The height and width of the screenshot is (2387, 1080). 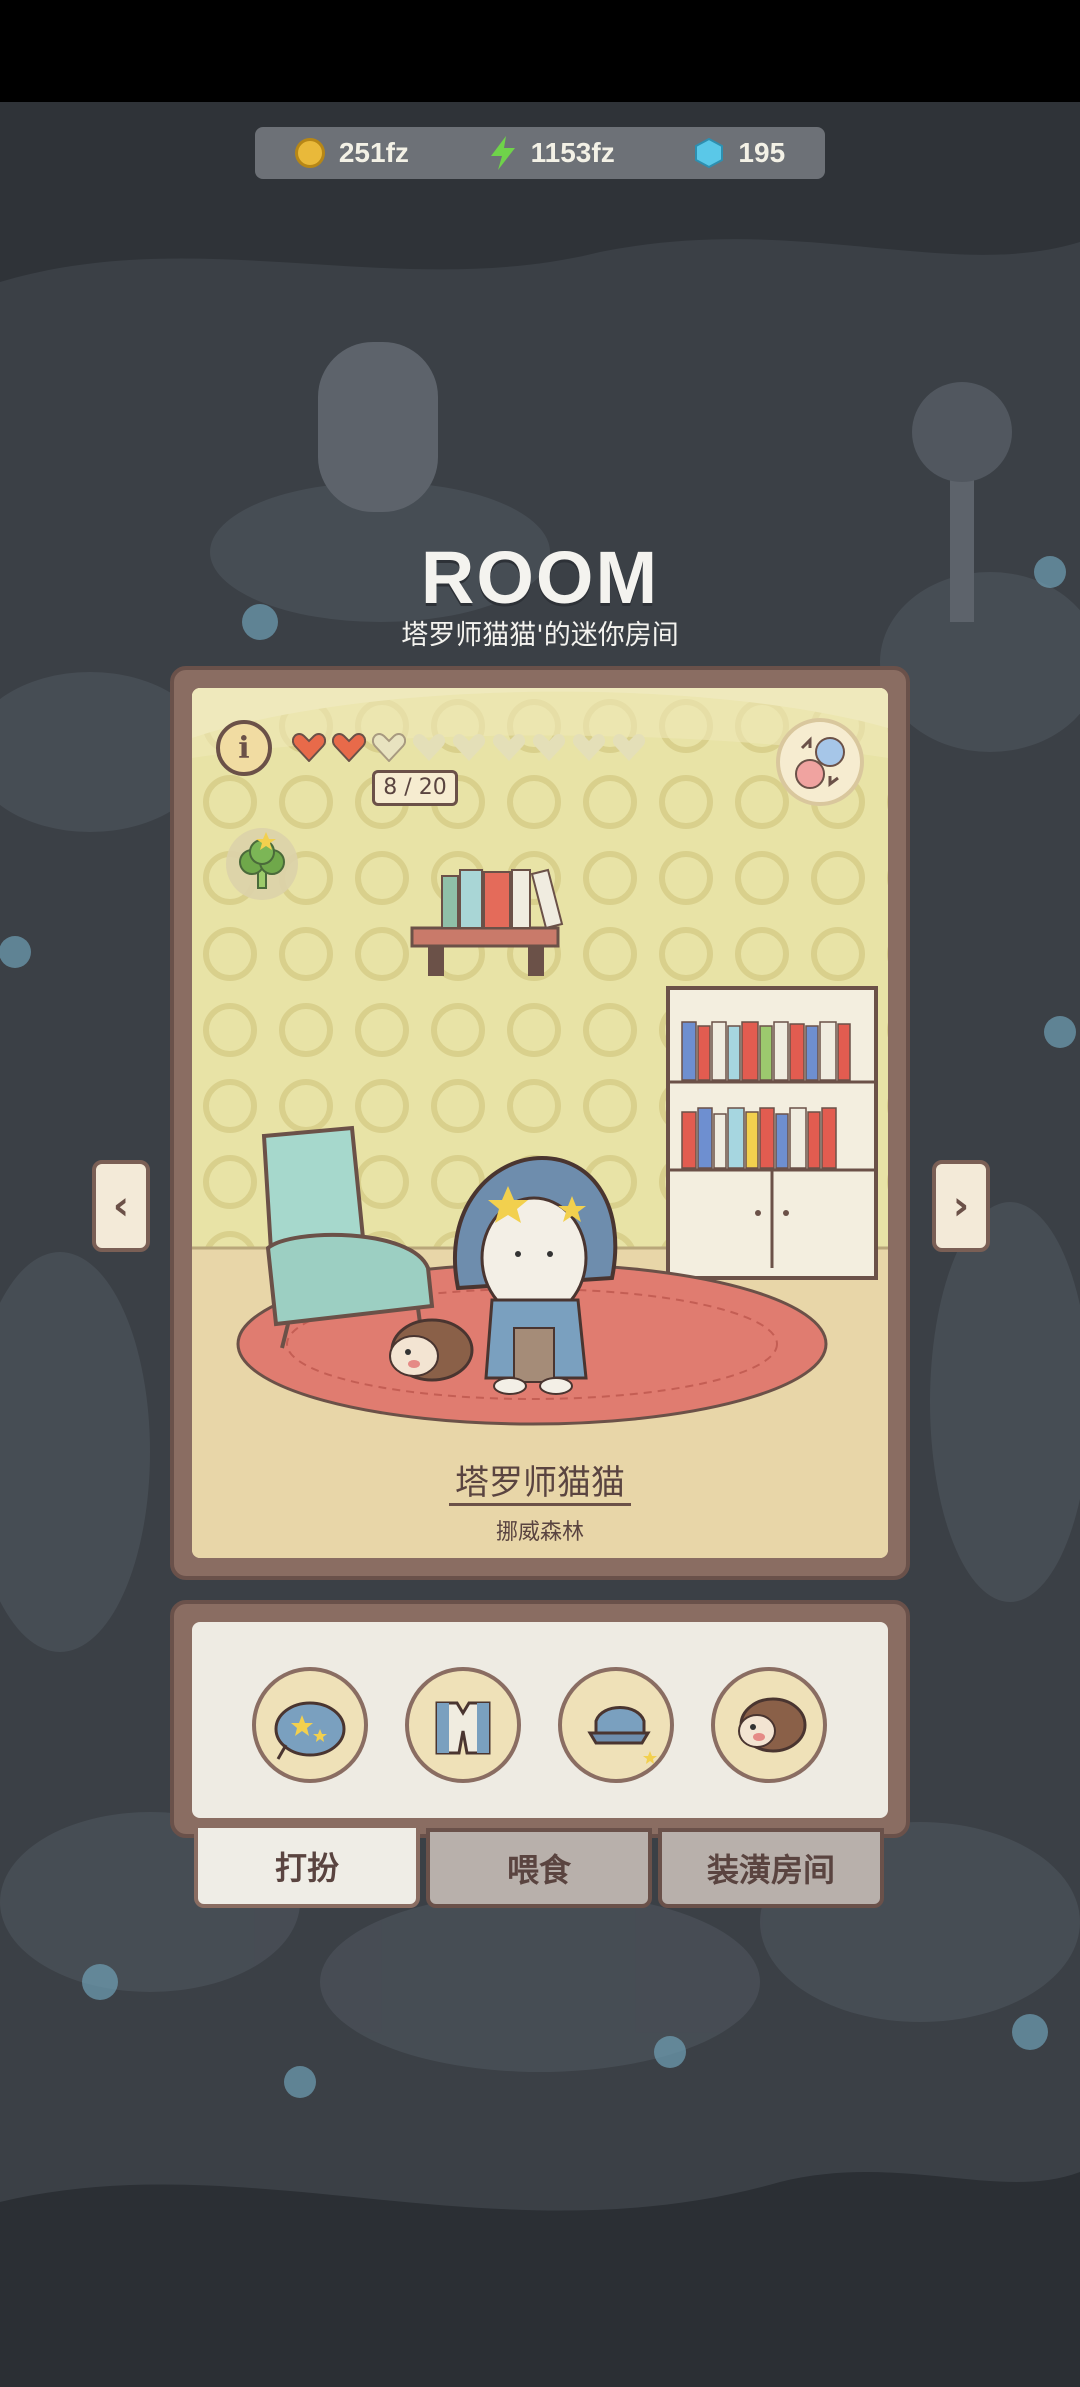 I want to click on status-bar, so click(x=540, y=51).